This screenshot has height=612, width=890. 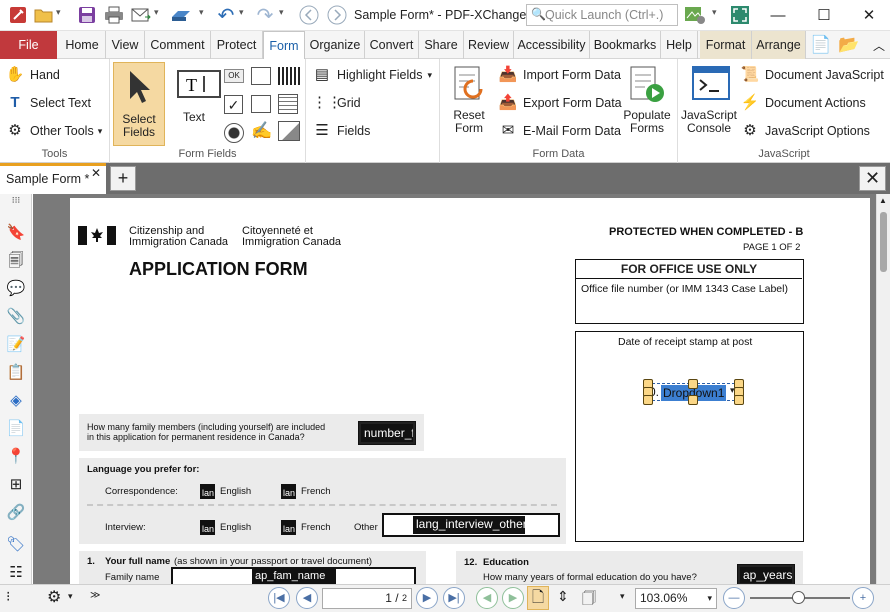 What do you see at coordinates (141, 15) in the screenshot?
I see `email-icon` at bounding box center [141, 15].